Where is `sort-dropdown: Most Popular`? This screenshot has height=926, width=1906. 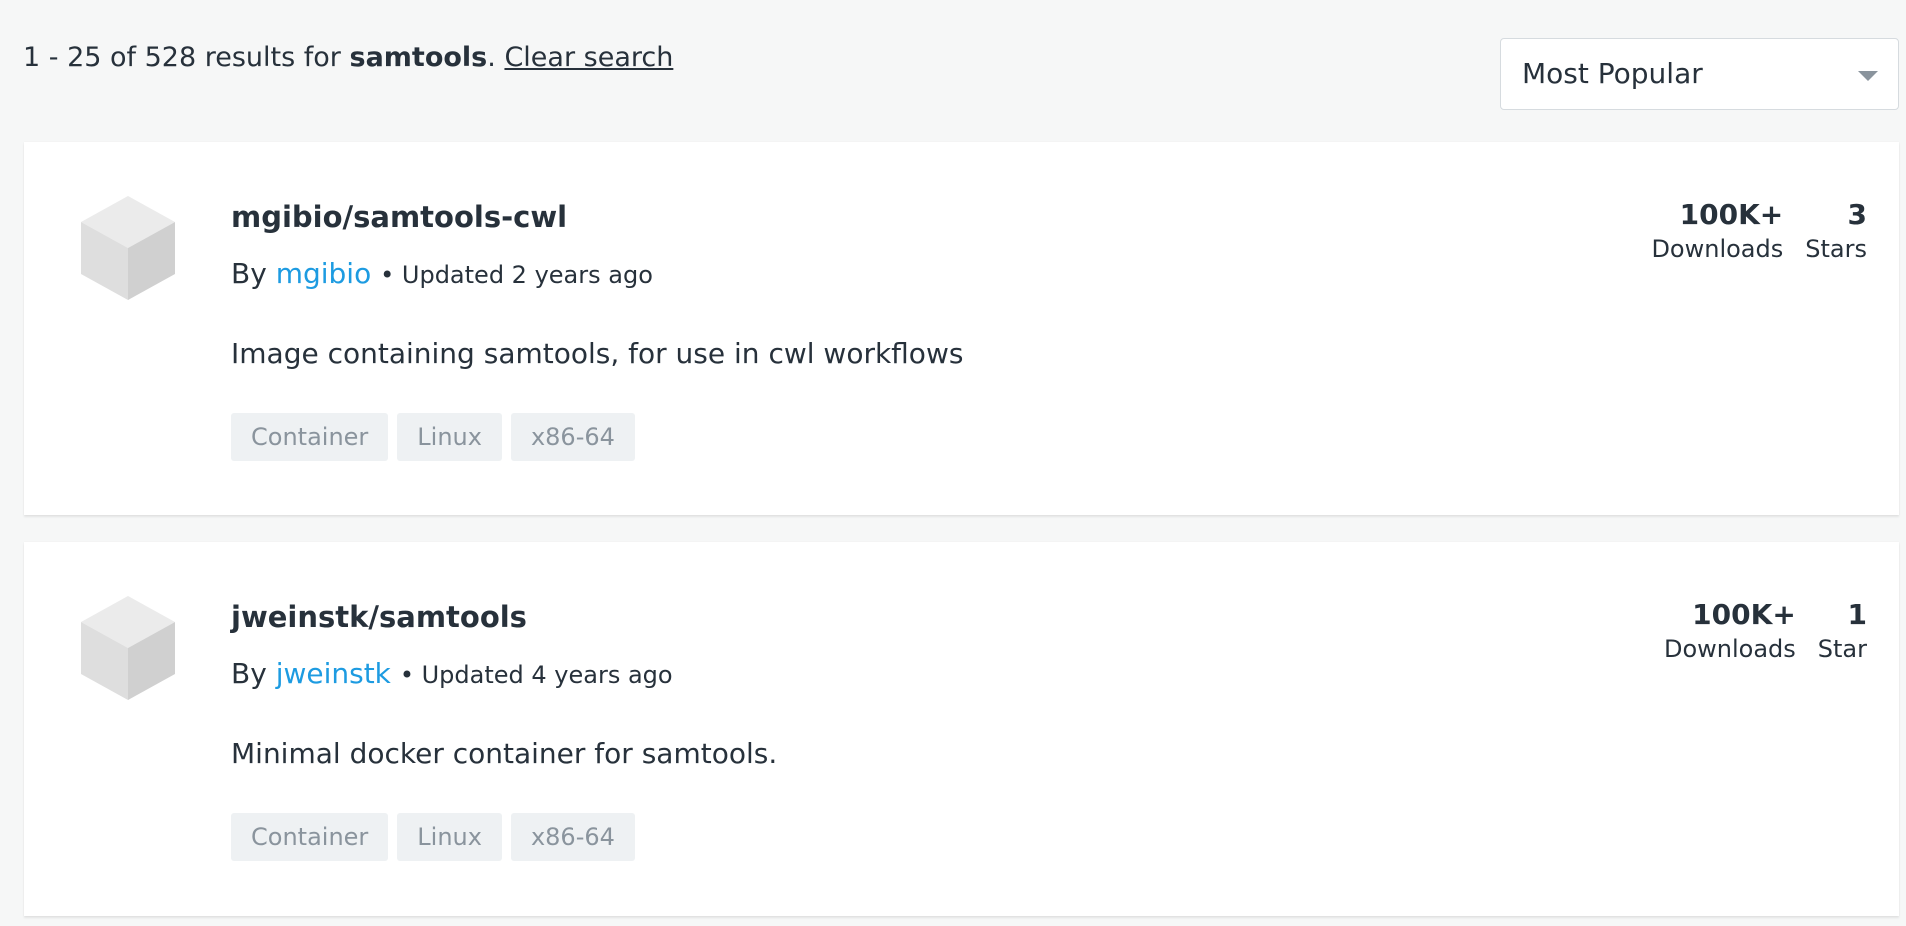 sort-dropdown: Most Popular is located at coordinates (1699, 74).